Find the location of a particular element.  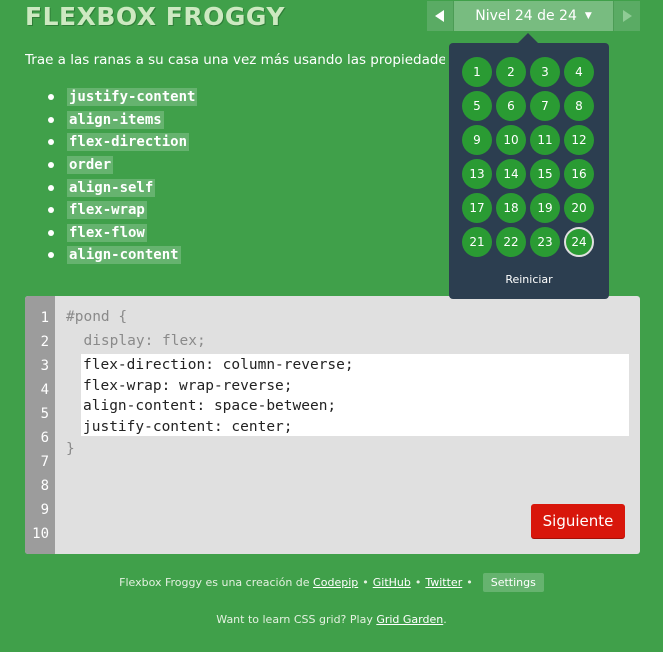

level-label: Nivel 24 de 24 is located at coordinates (526, 16).